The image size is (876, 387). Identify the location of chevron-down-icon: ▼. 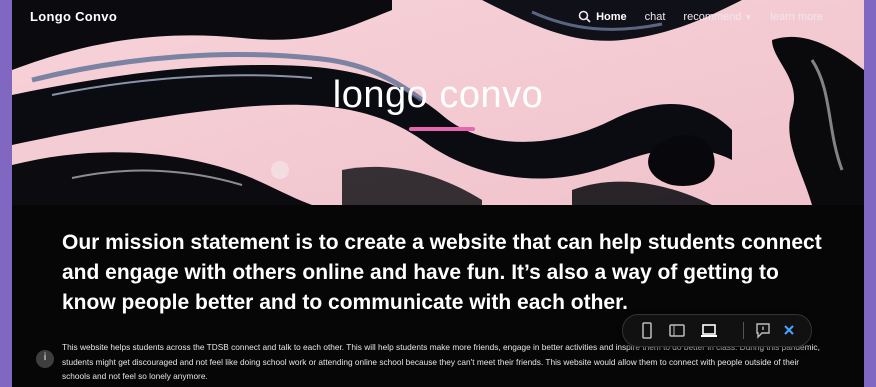
(748, 17).